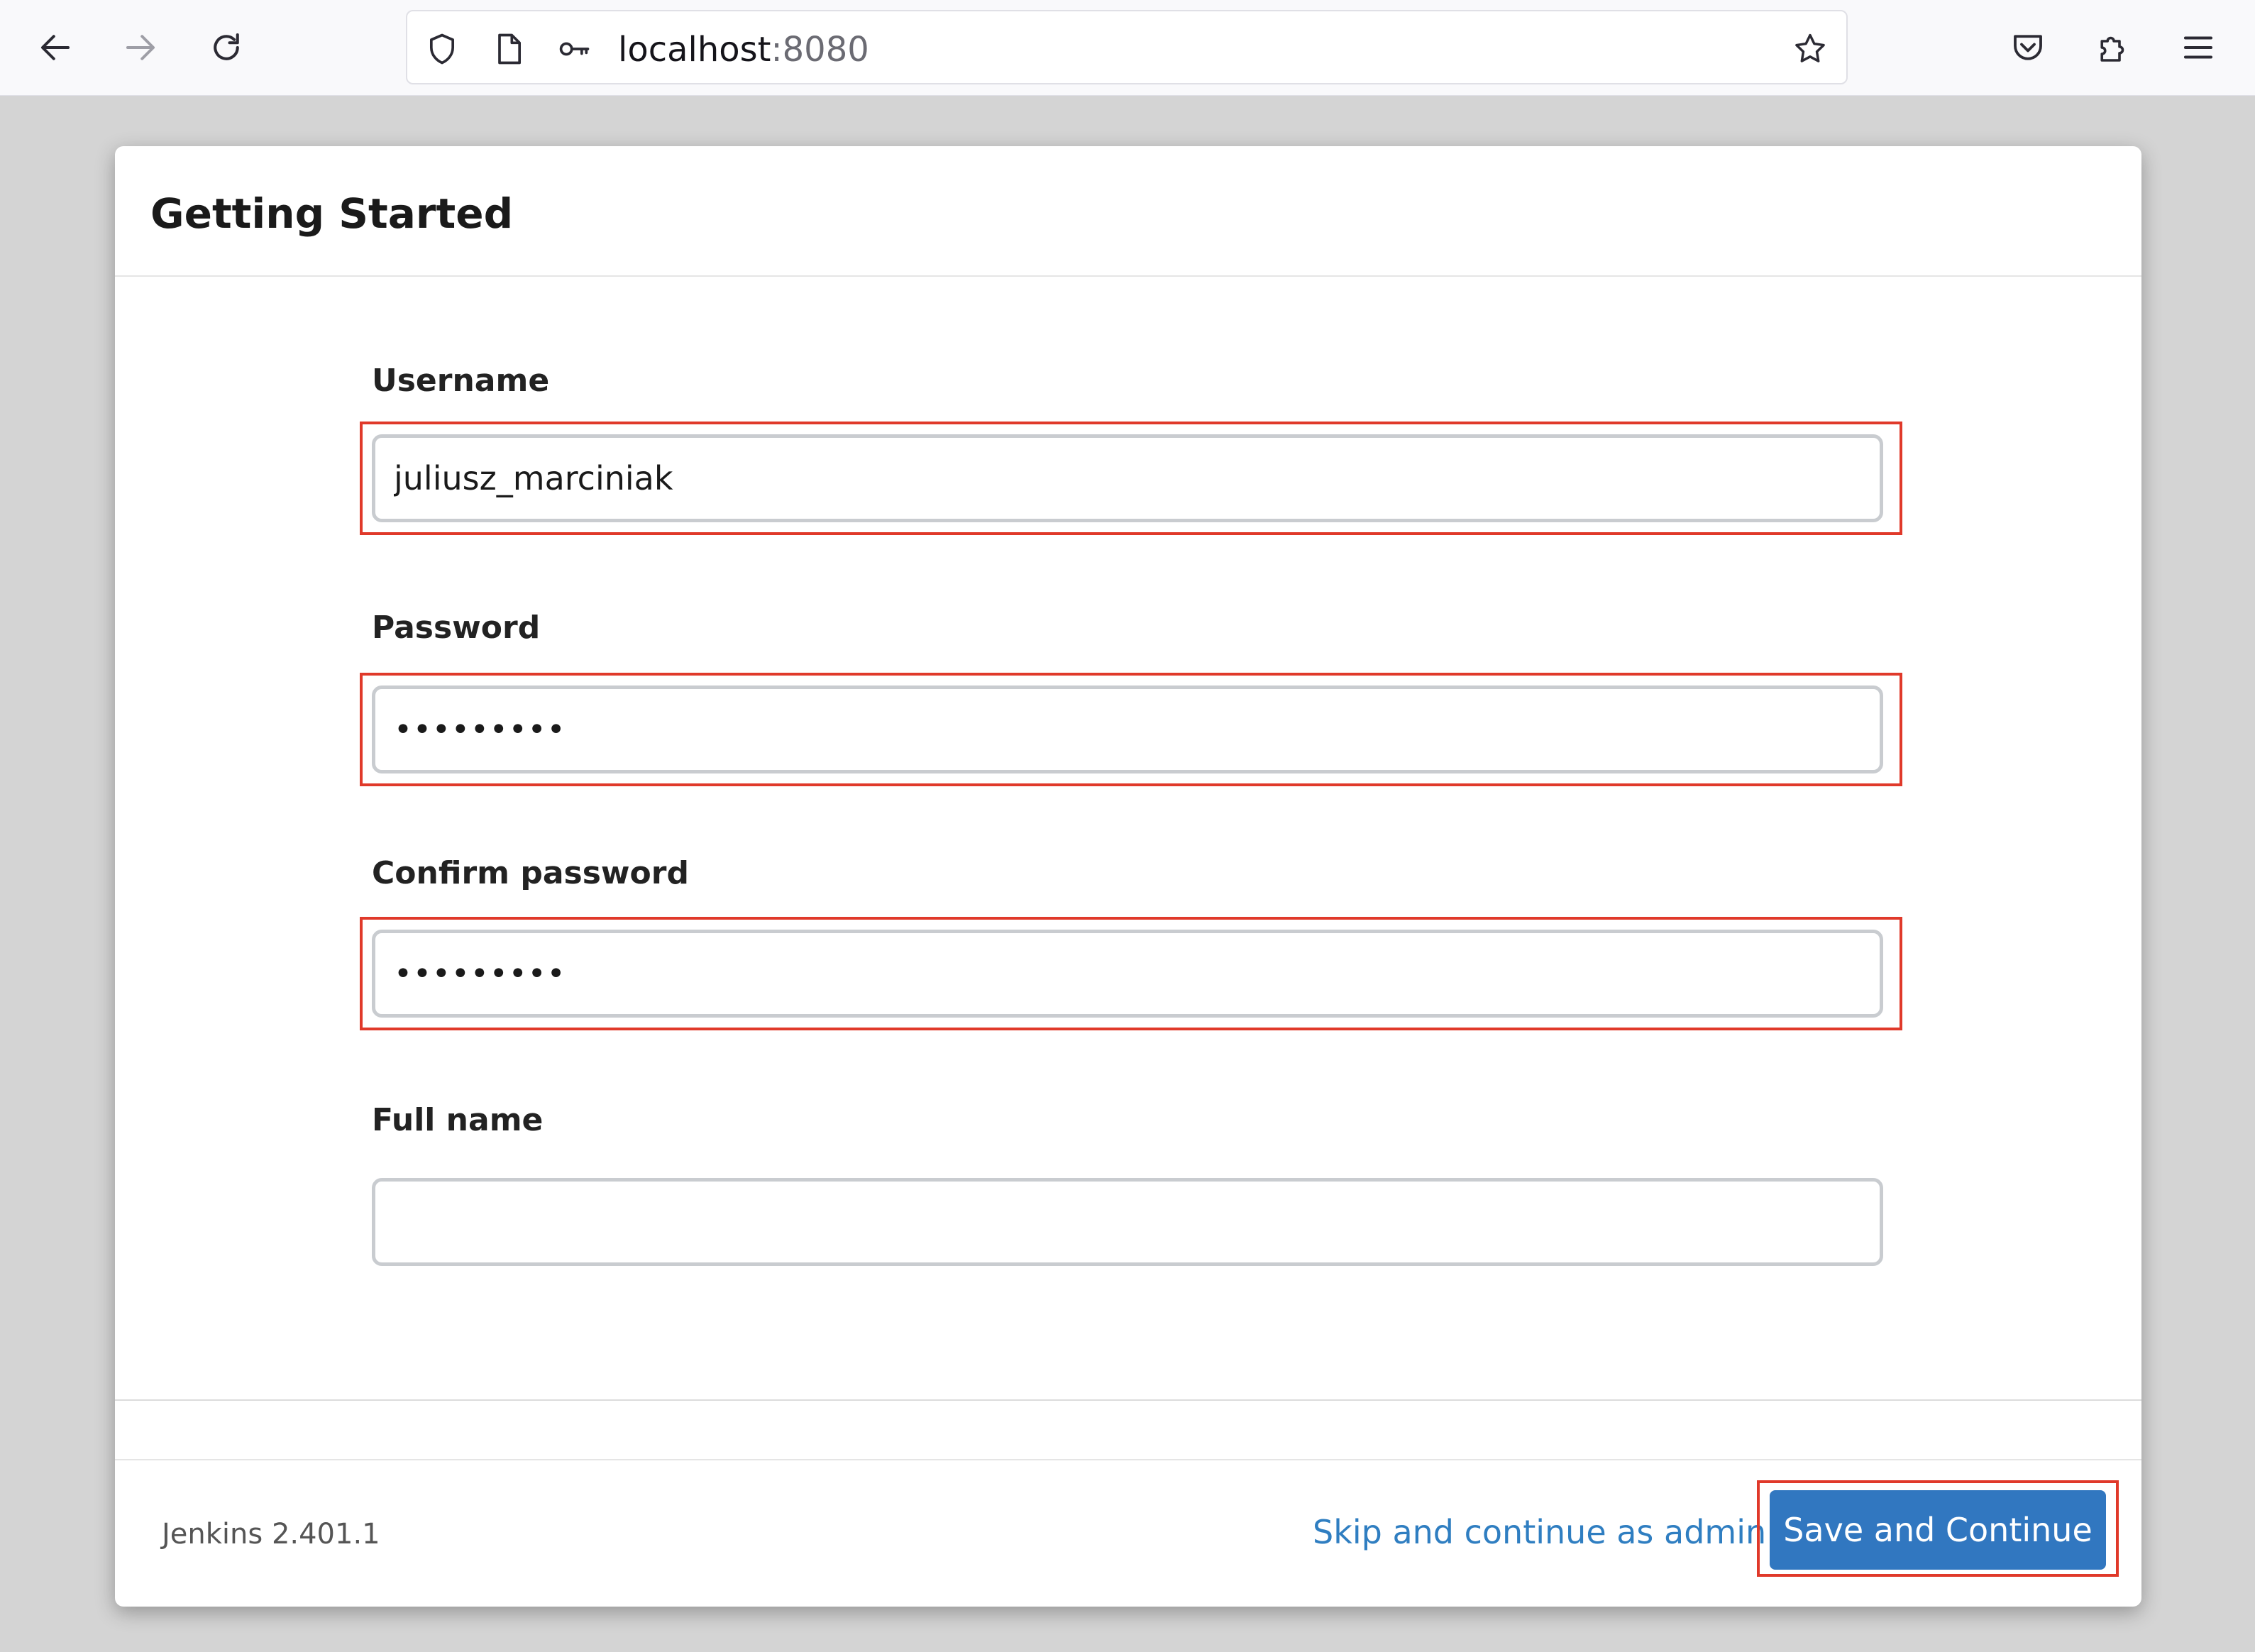 This screenshot has width=2255, height=1652. Describe the element at coordinates (458, 1120) in the screenshot. I see `full-name-label: Full name` at that location.